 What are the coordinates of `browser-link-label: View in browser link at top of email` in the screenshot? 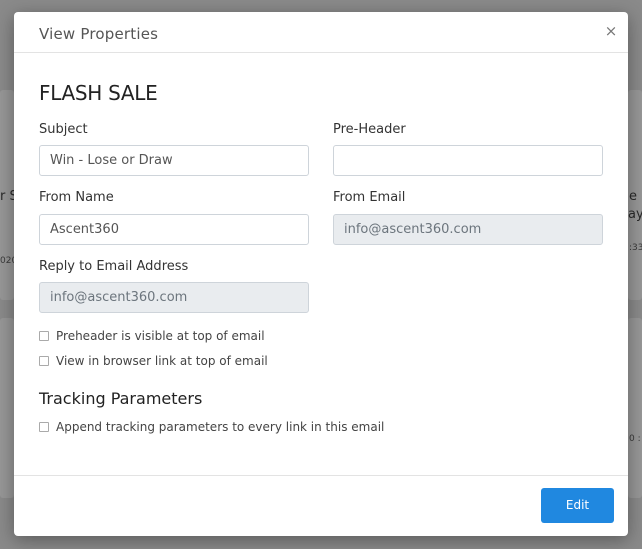 It's located at (162, 361).